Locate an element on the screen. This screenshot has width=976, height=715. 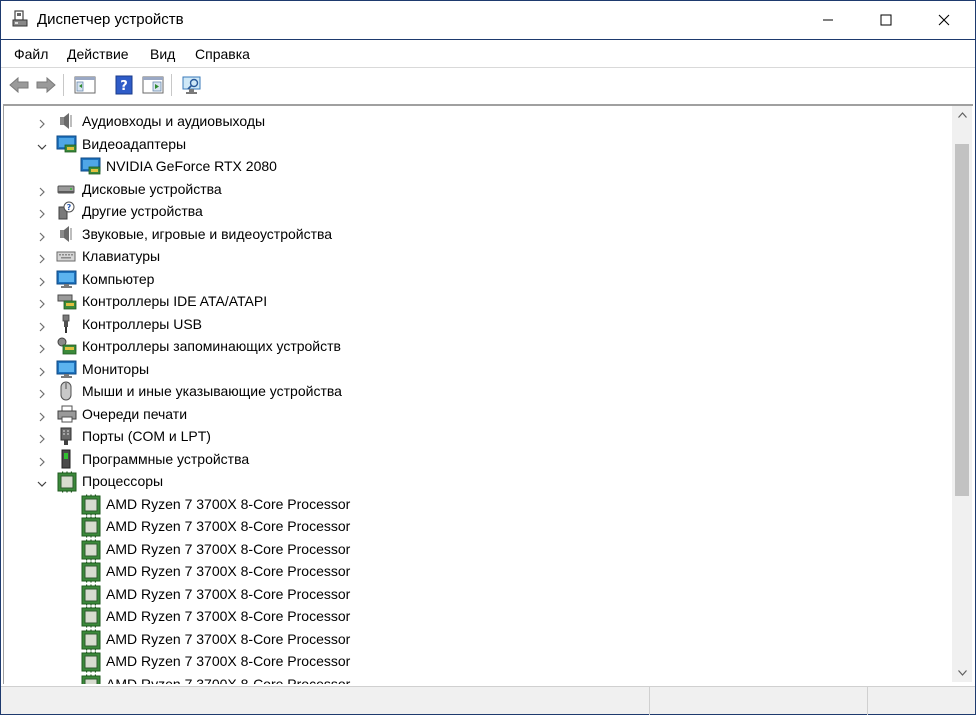
close-button is located at coordinates (944, 20).